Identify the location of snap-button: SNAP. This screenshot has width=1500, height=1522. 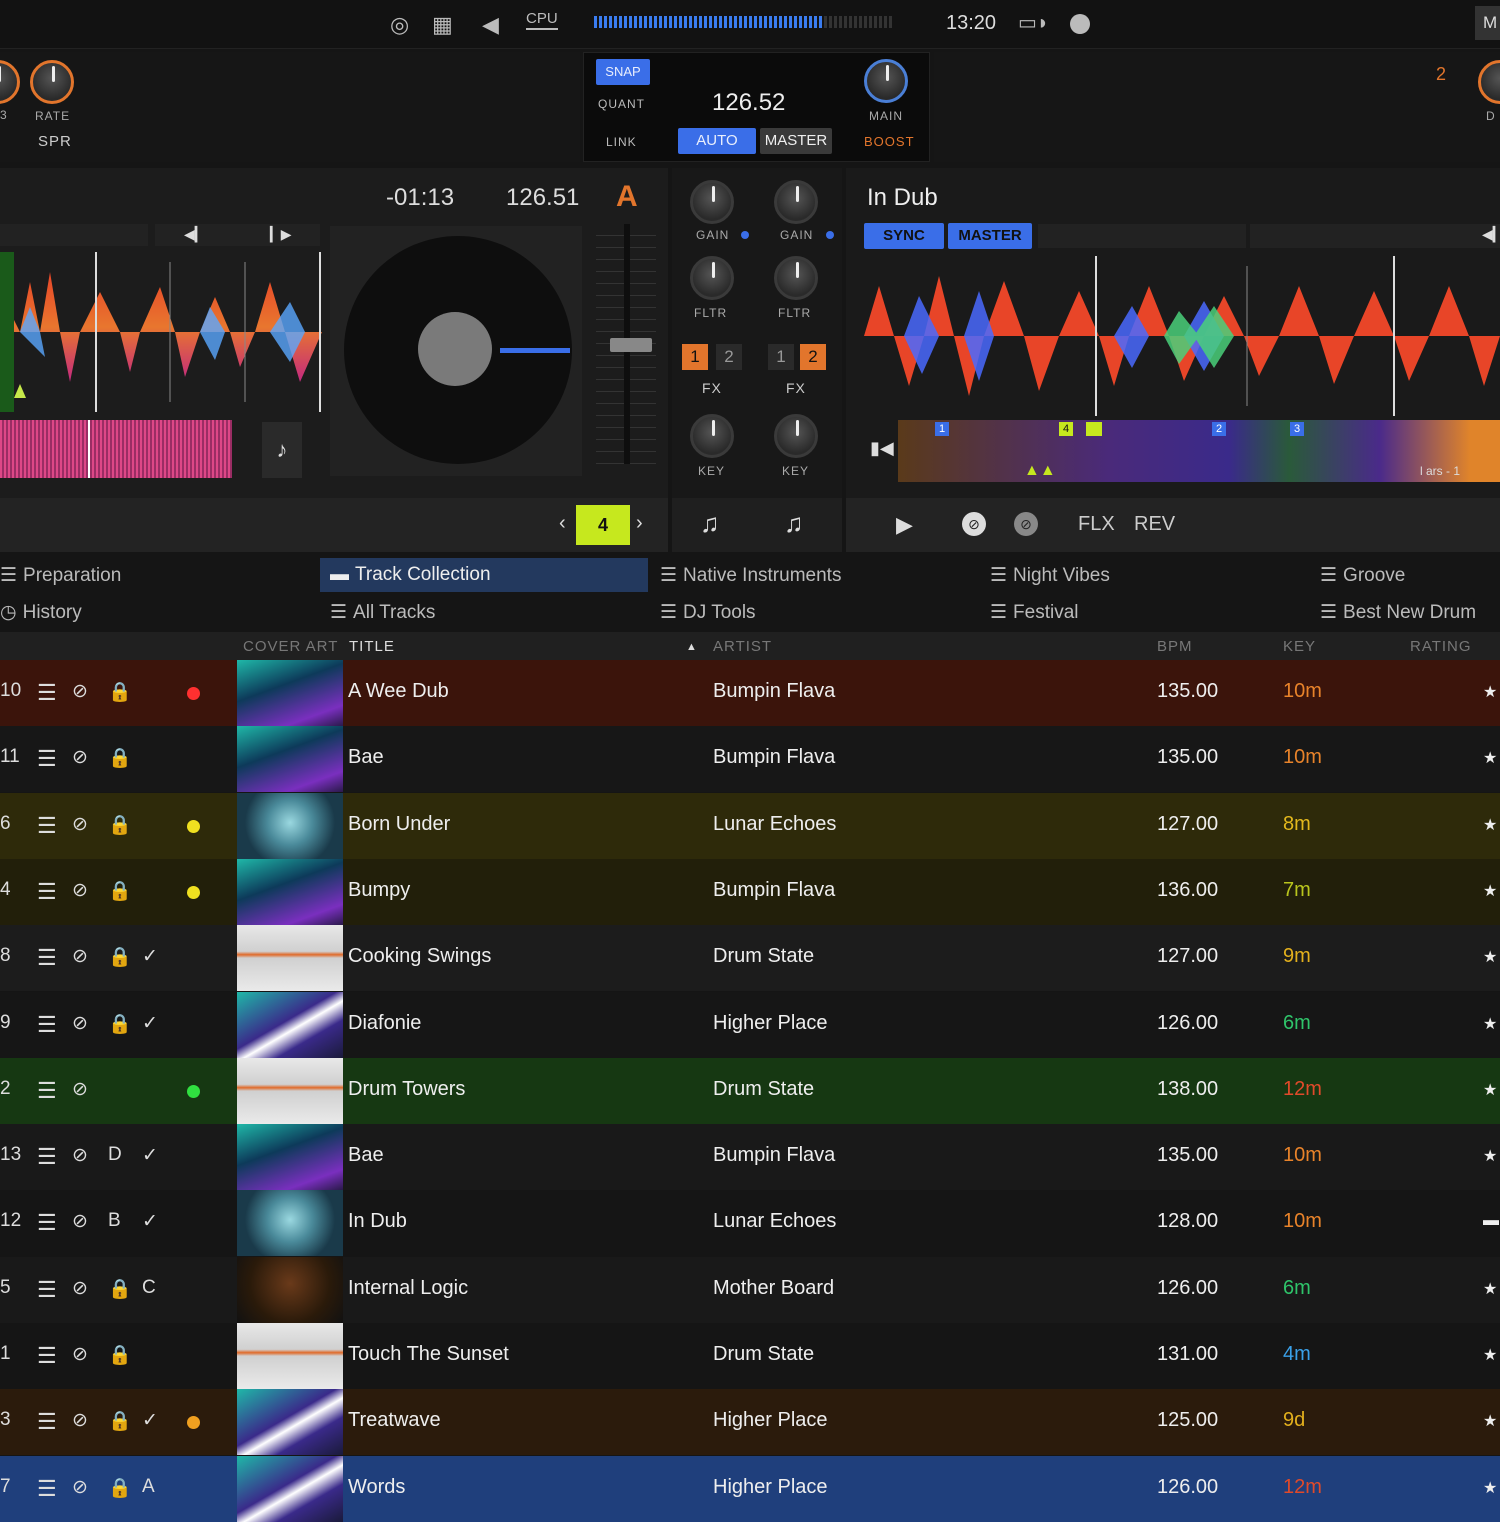
(623, 72).